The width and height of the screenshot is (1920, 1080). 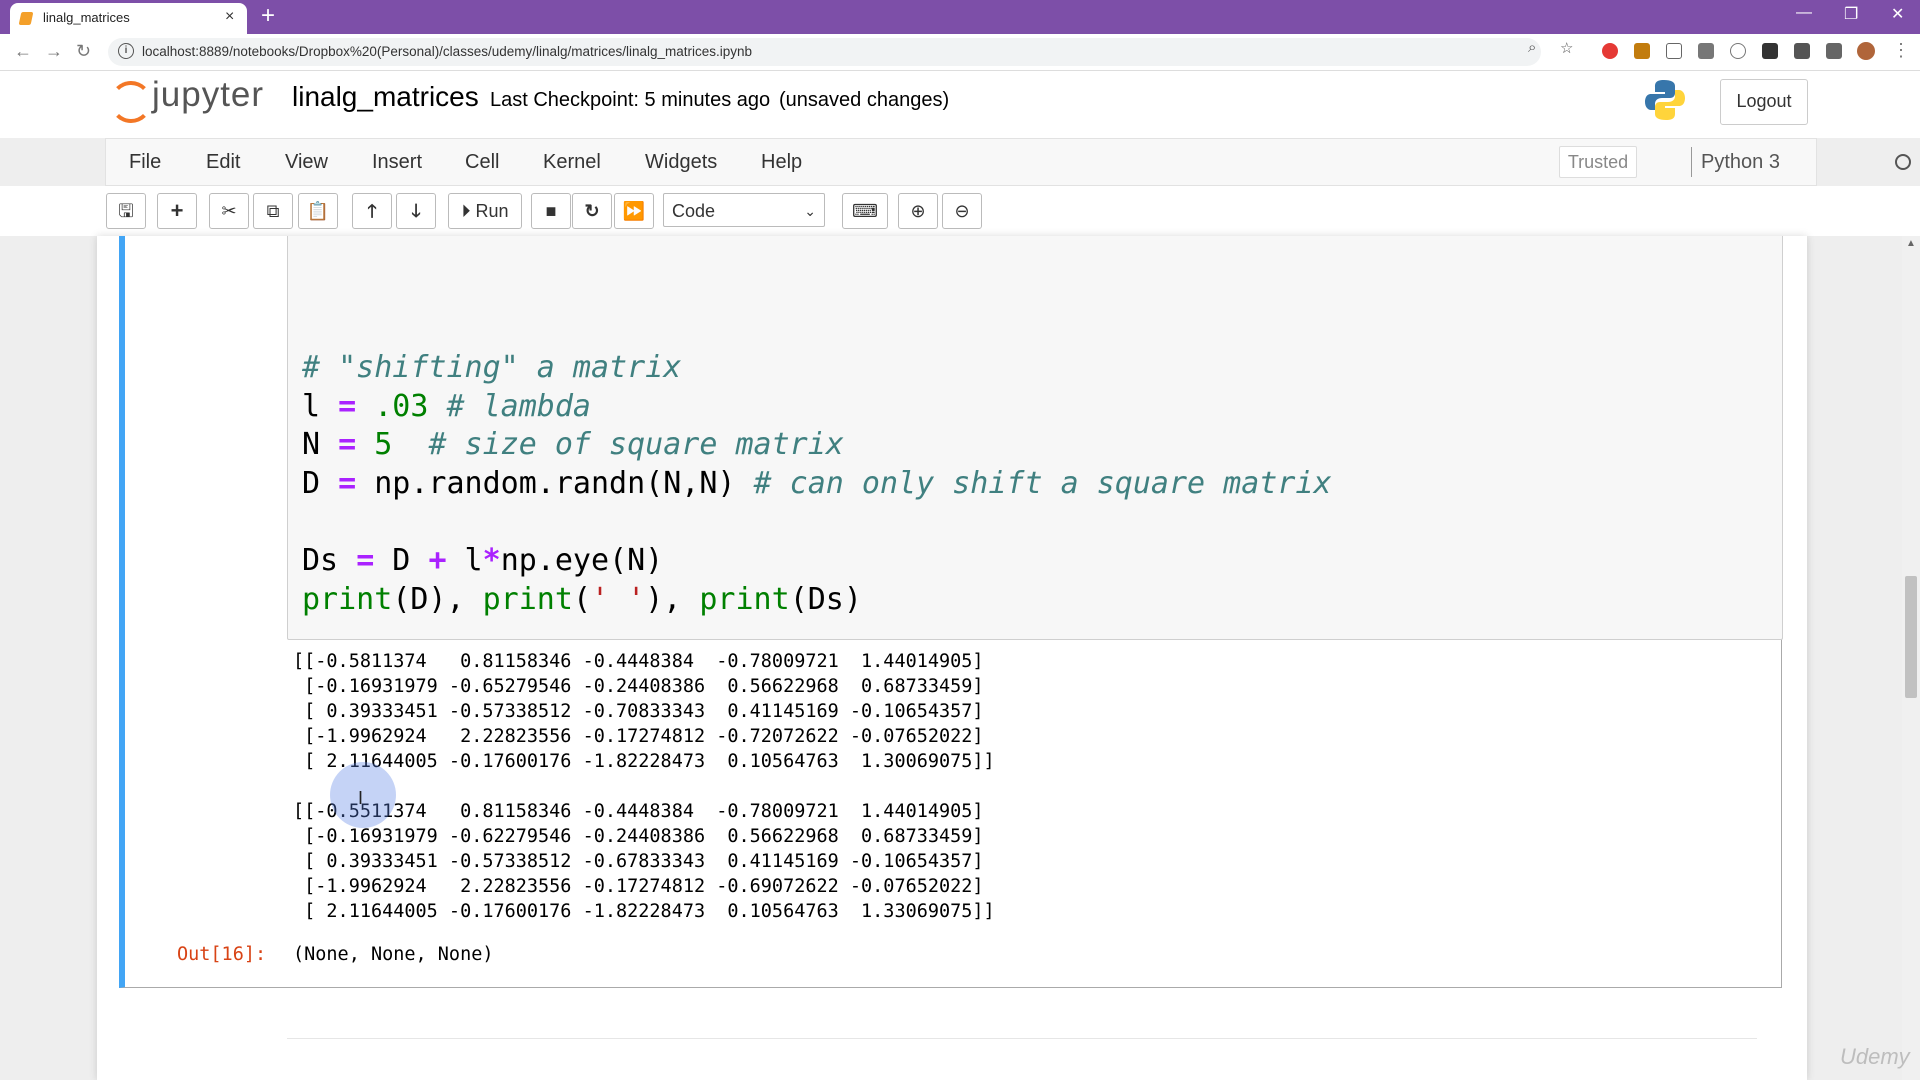 What do you see at coordinates (864, 100) in the screenshot?
I see `autosave-status: (unsaved changes)` at bounding box center [864, 100].